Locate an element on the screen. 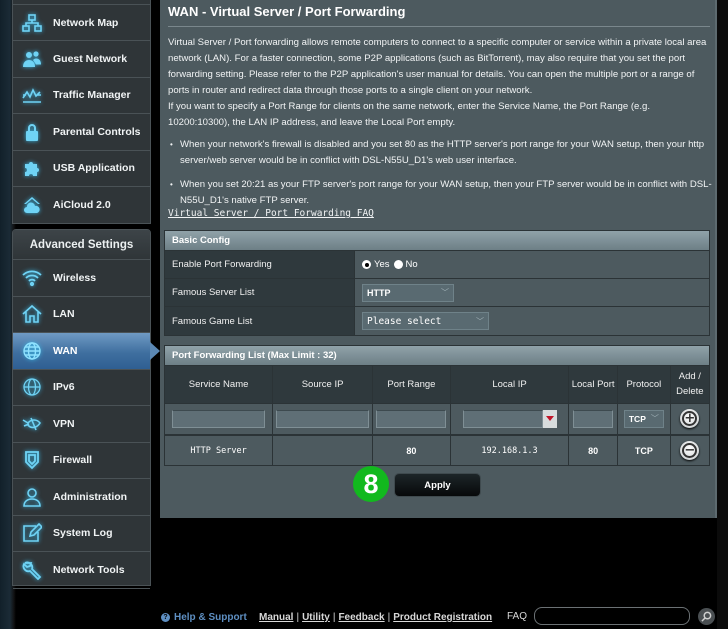  famous-game-list-value: Please select ﹀ is located at coordinates (532, 321).